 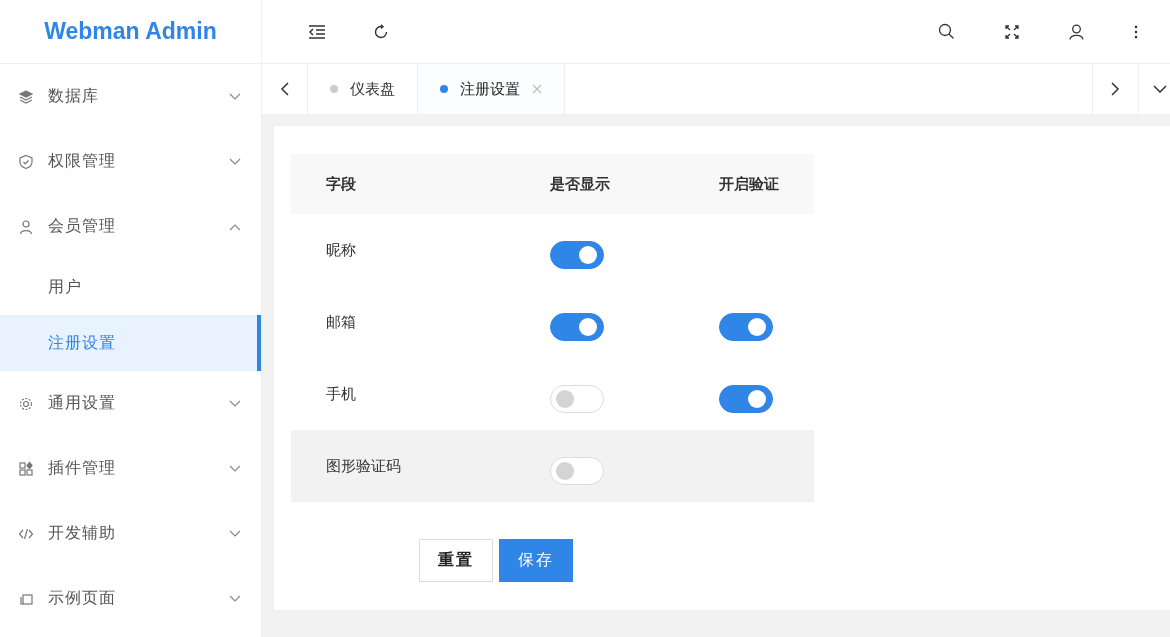 I want to click on reset-button: 重置, so click(x=456, y=560).